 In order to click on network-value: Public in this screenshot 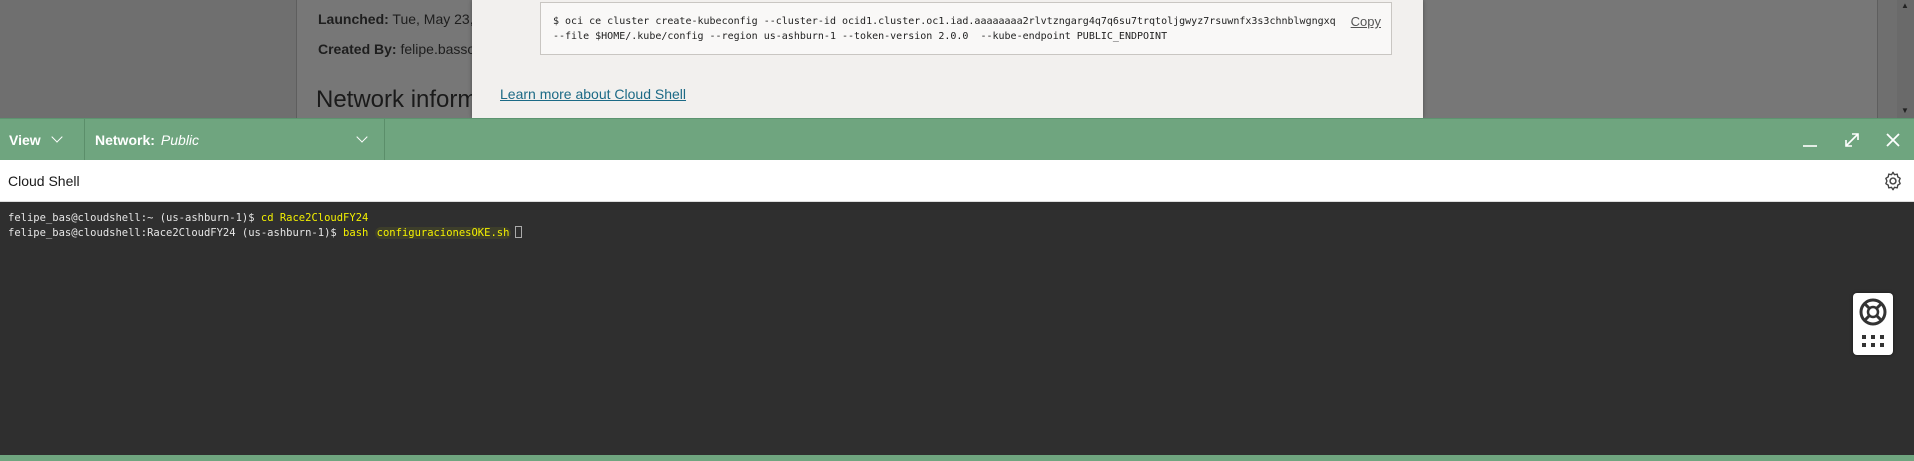, I will do `click(180, 140)`.